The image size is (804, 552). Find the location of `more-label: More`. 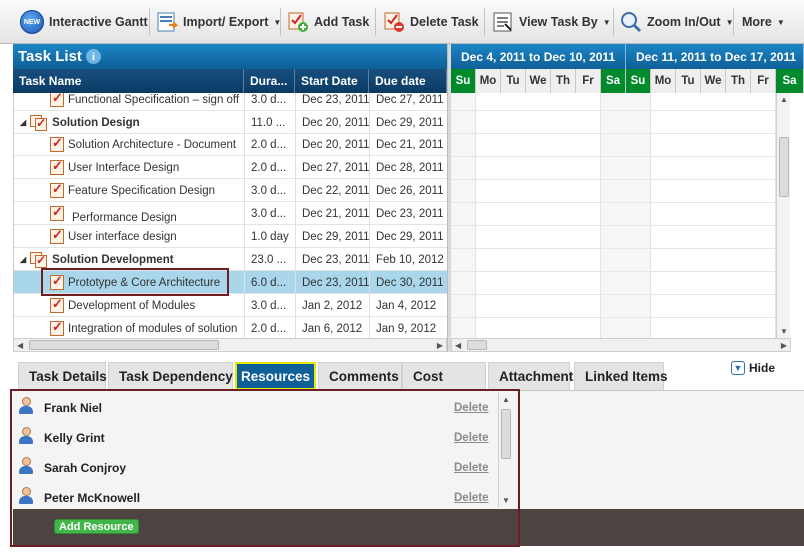

more-label: More is located at coordinates (757, 22).